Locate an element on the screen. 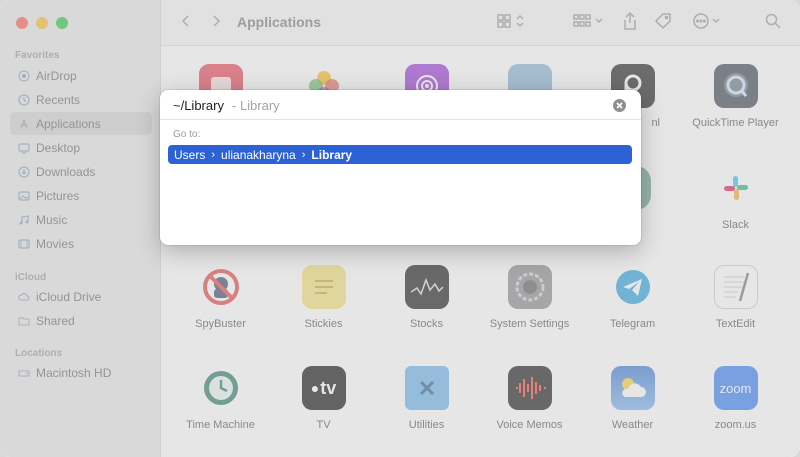 The height and width of the screenshot is (457, 800). slack-icon is located at coordinates (735, 188).